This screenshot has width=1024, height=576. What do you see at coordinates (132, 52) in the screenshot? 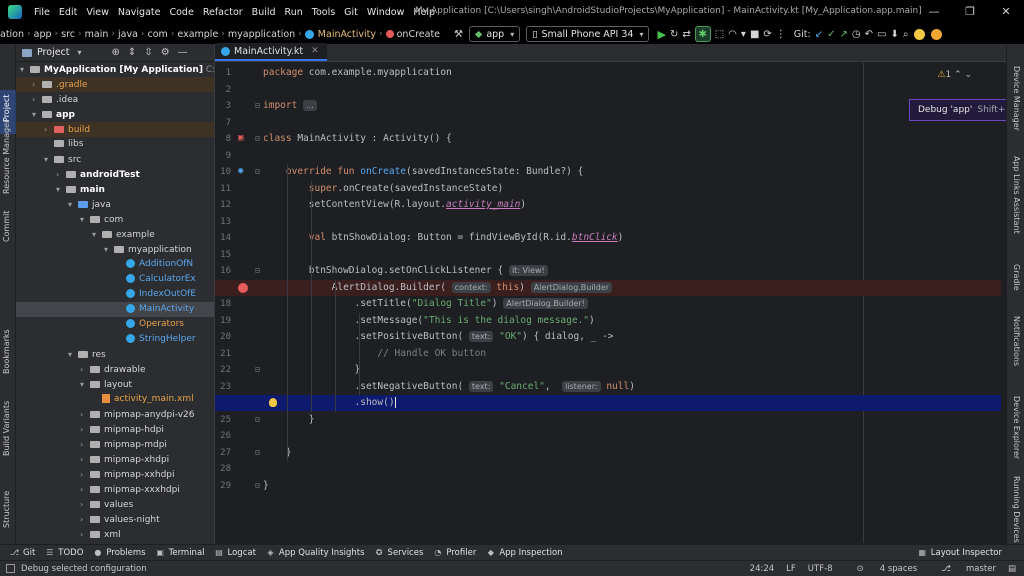
I see `expand-all-icon: ⇕` at bounding box center [132, 52].